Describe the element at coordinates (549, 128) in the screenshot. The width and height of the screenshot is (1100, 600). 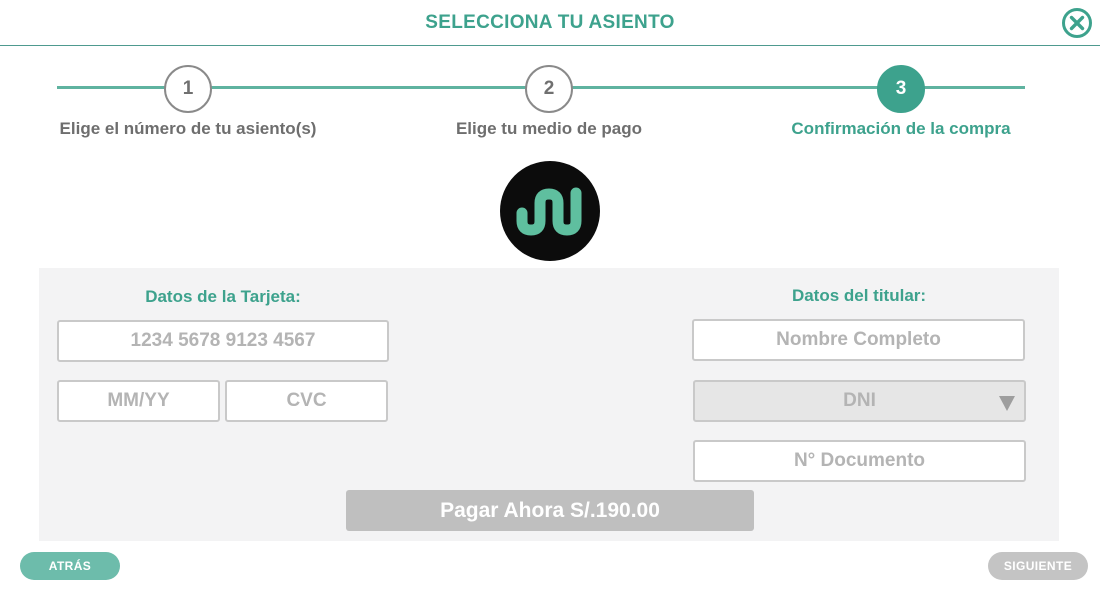
I see `step-2-label: Elige tu medio de pago` at that location.